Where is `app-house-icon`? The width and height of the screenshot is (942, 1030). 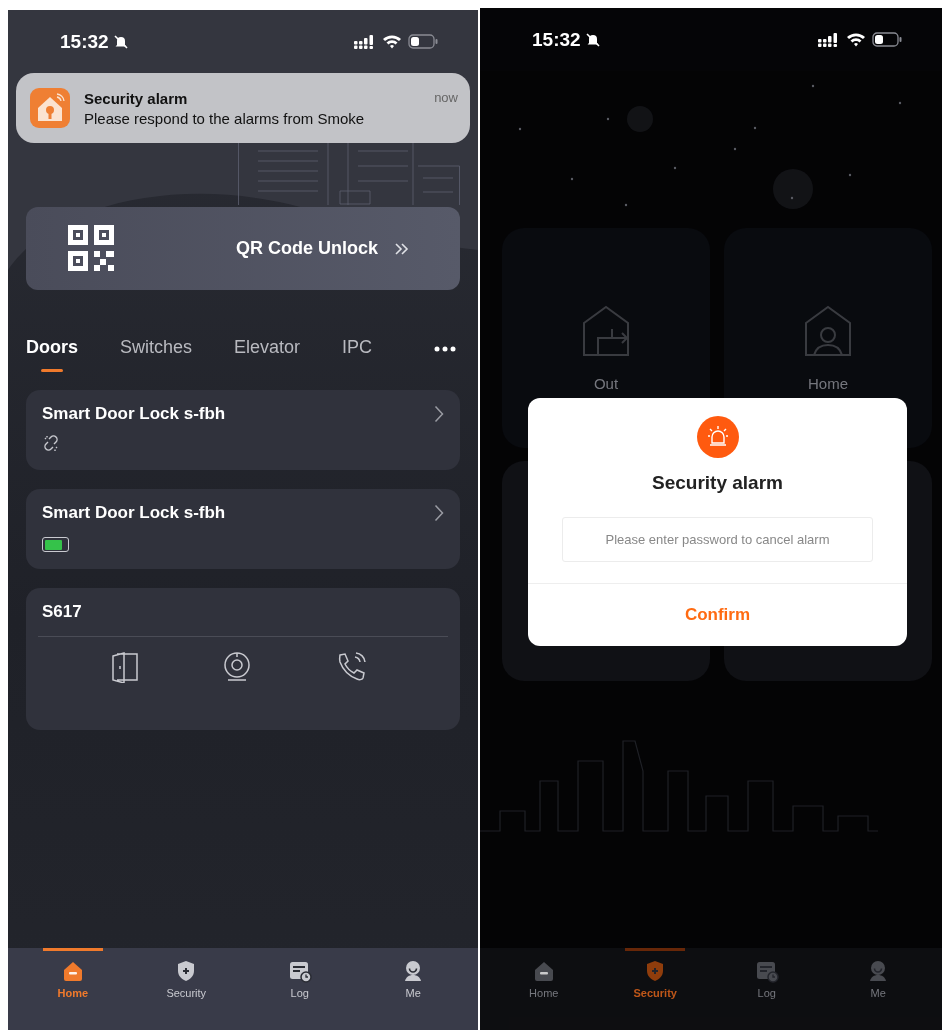 app-house-icon is located at coordinates (50, 108).